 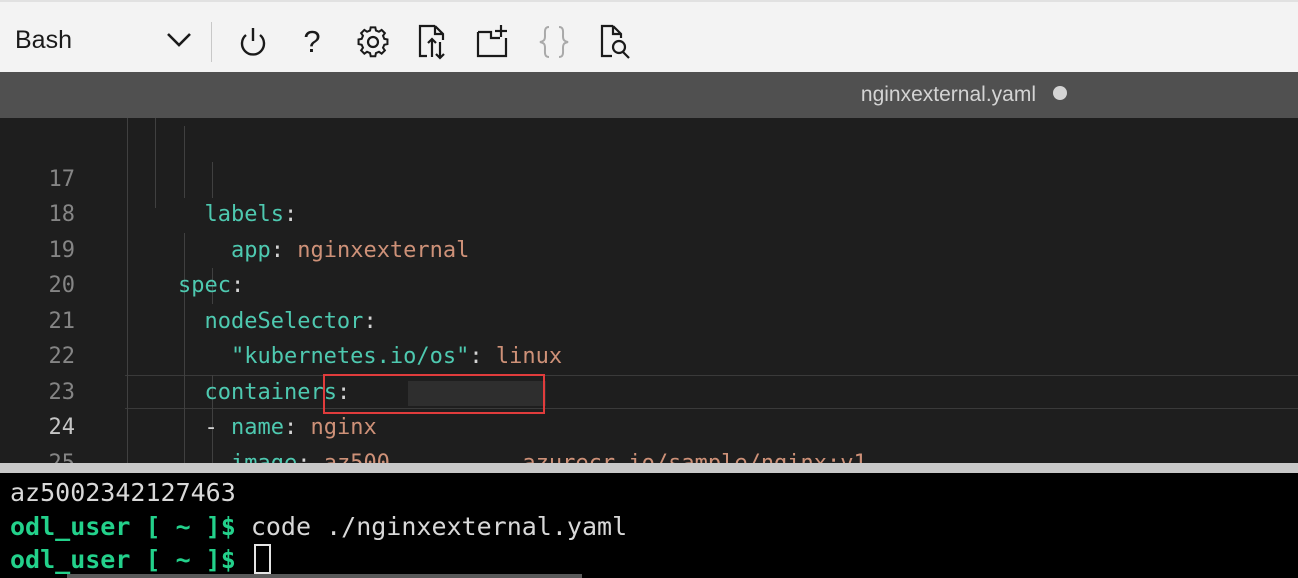 What do you see at coordinates (649, 95) in the screenshot?
I see `editor-tab-bar: nginxexternal.yaml` at bounding box center [649, 95].